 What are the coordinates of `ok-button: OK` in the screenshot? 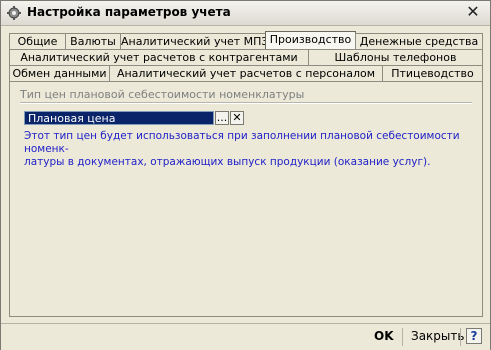 It's located at (384, 336).